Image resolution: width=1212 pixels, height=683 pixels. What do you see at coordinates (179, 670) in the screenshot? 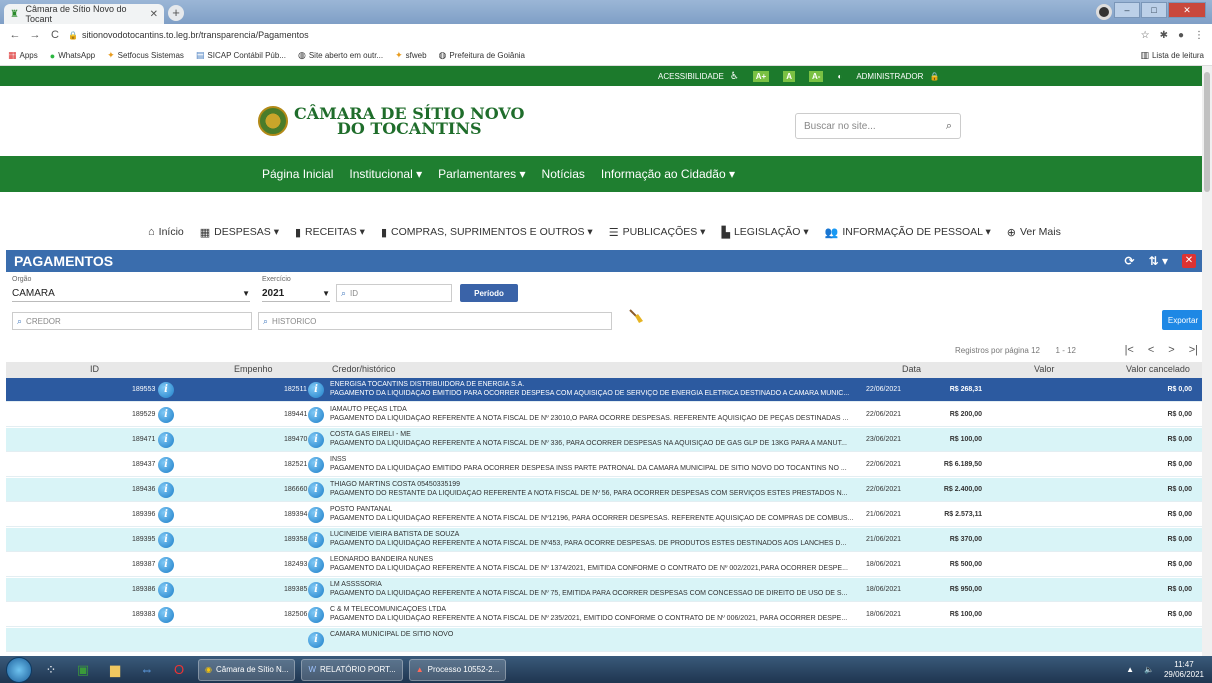
I see `opera-icon: O` at bounding box center [179, 670].